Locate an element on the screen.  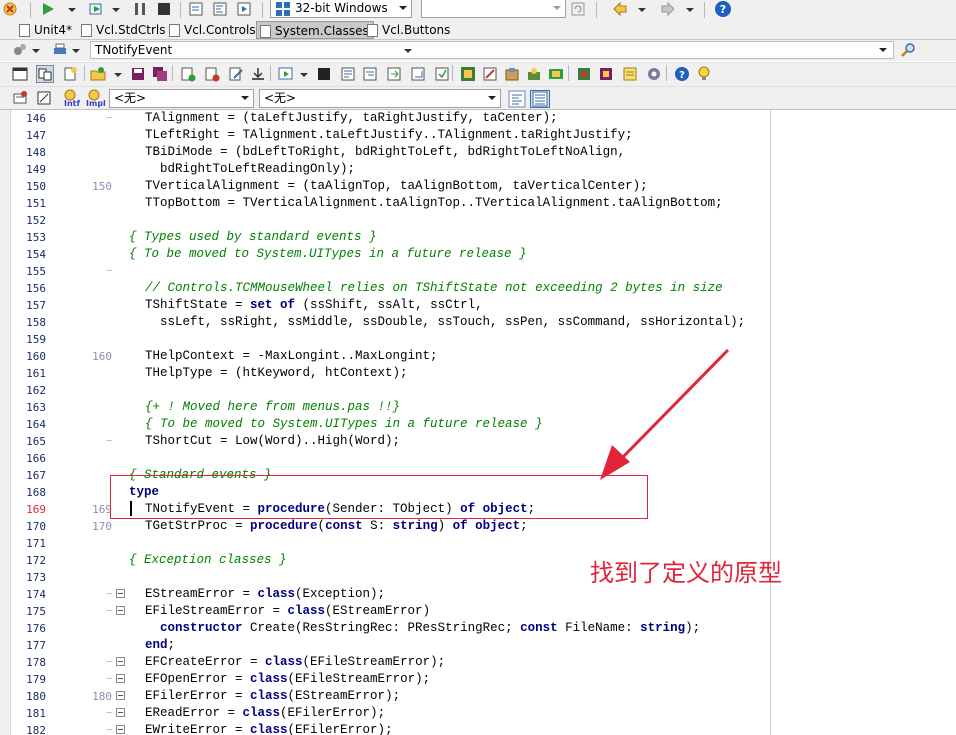
code-text: EFOpenError = class(EFileStreamError); is located at coordinates (288, 679).